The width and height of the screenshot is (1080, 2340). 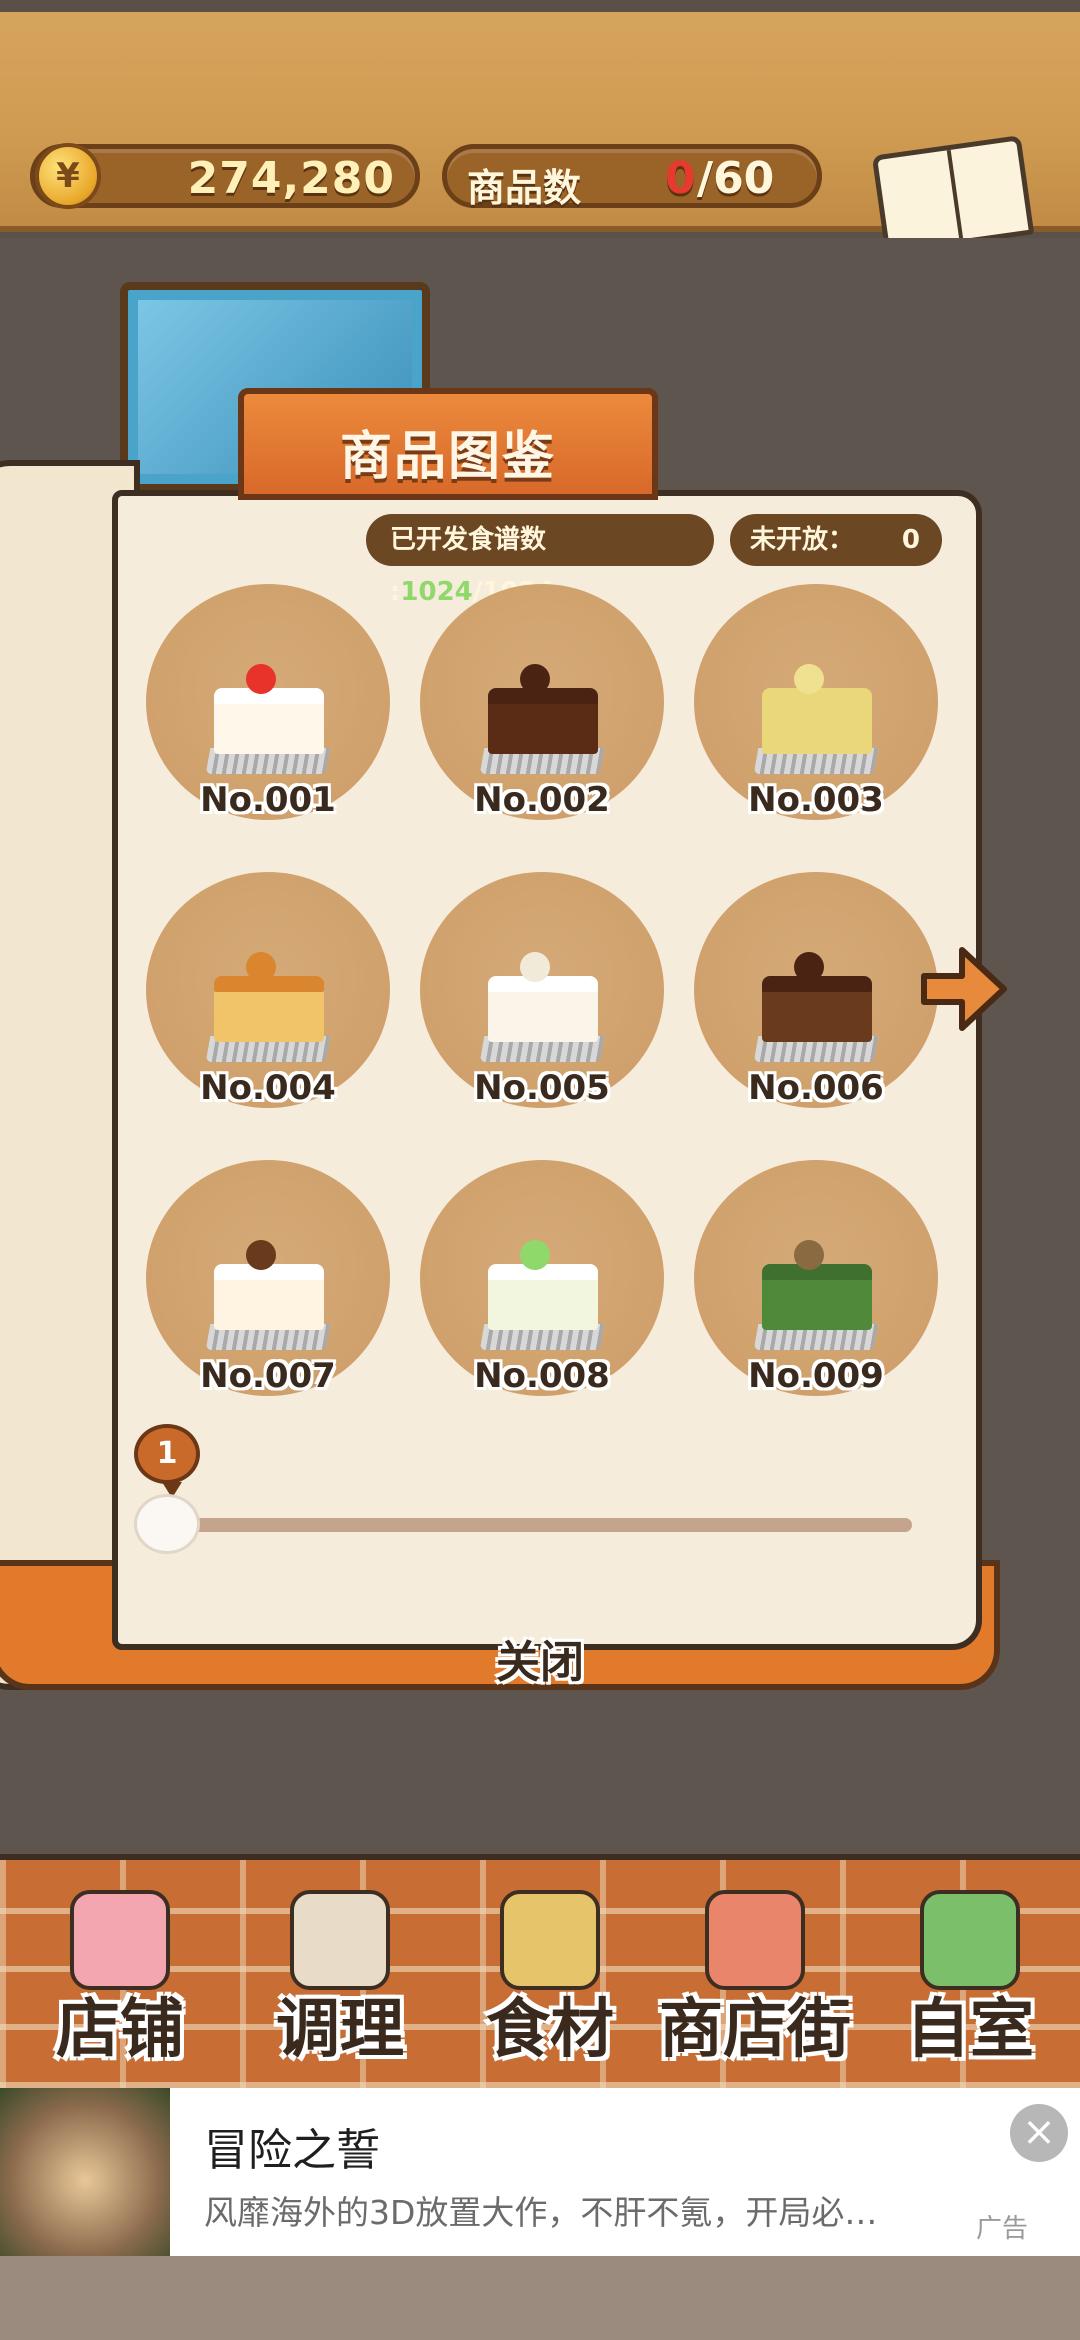 I want to click on nav-item-1: 店铺, so click(x=120, y=1975).